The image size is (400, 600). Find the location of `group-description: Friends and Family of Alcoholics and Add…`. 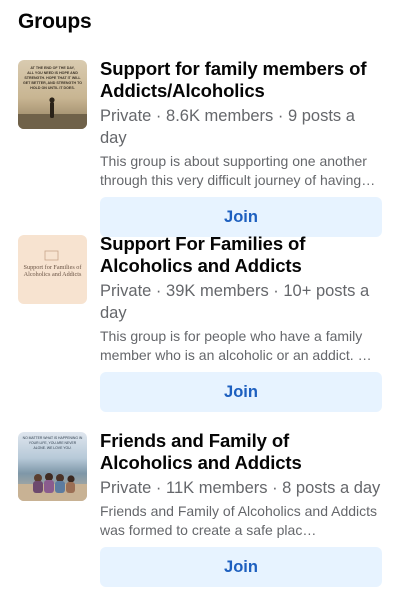

group-description: Friends and Family of Alcoholics and Add… is located at coordinates (239, 520).